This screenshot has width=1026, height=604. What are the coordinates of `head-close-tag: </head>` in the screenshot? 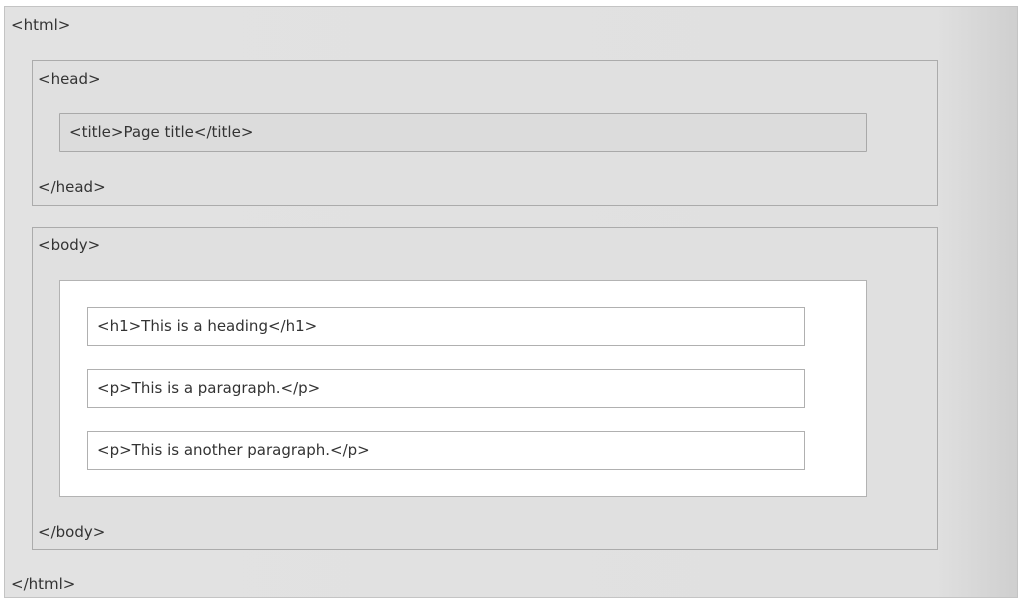 It's located at (72, 187).